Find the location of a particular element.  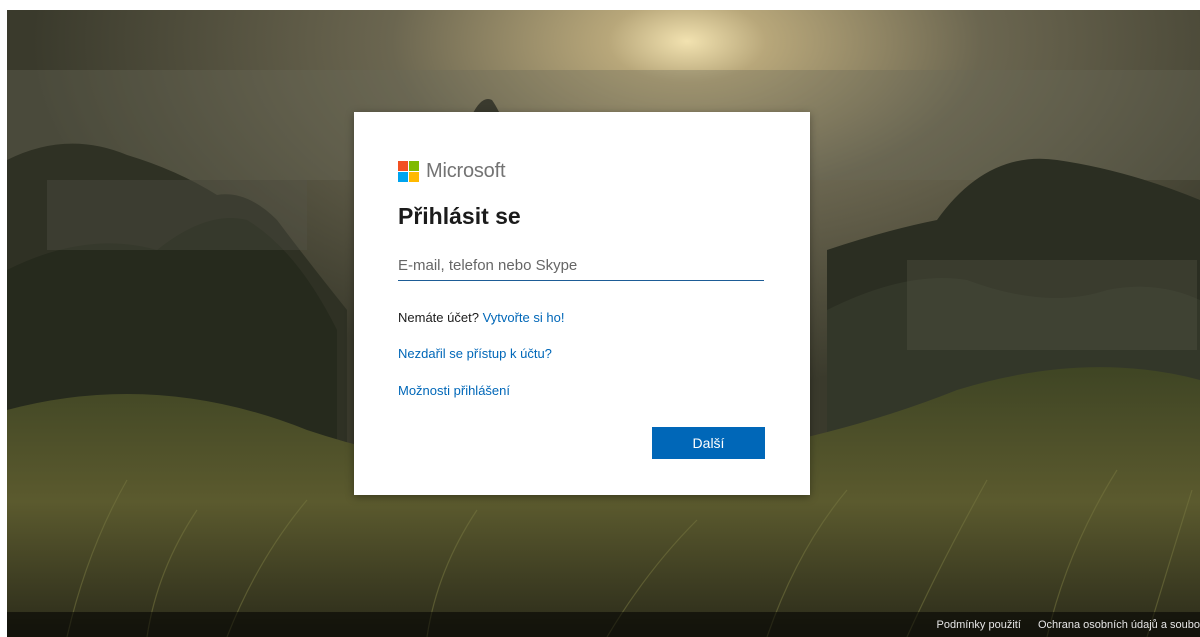

no-account-text: Nemáte účet? is located at coordinates (438, 317).